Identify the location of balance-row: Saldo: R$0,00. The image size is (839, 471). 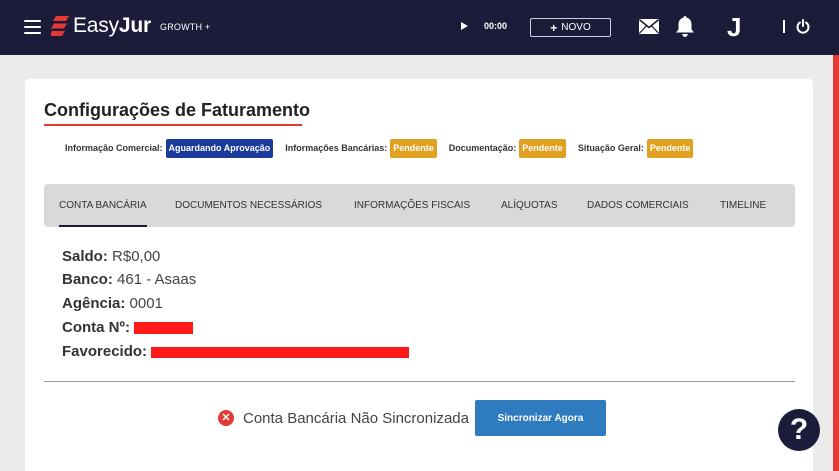
(111, 256).